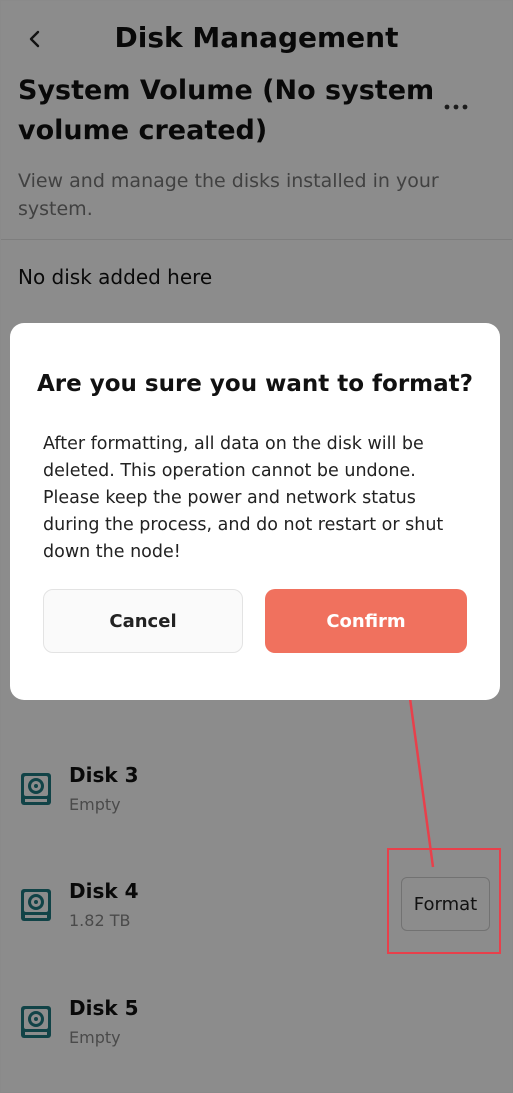  Describe the element at coordinates (366, 621) in the screenshot. I see `confirm-button: Confirm` at that location.